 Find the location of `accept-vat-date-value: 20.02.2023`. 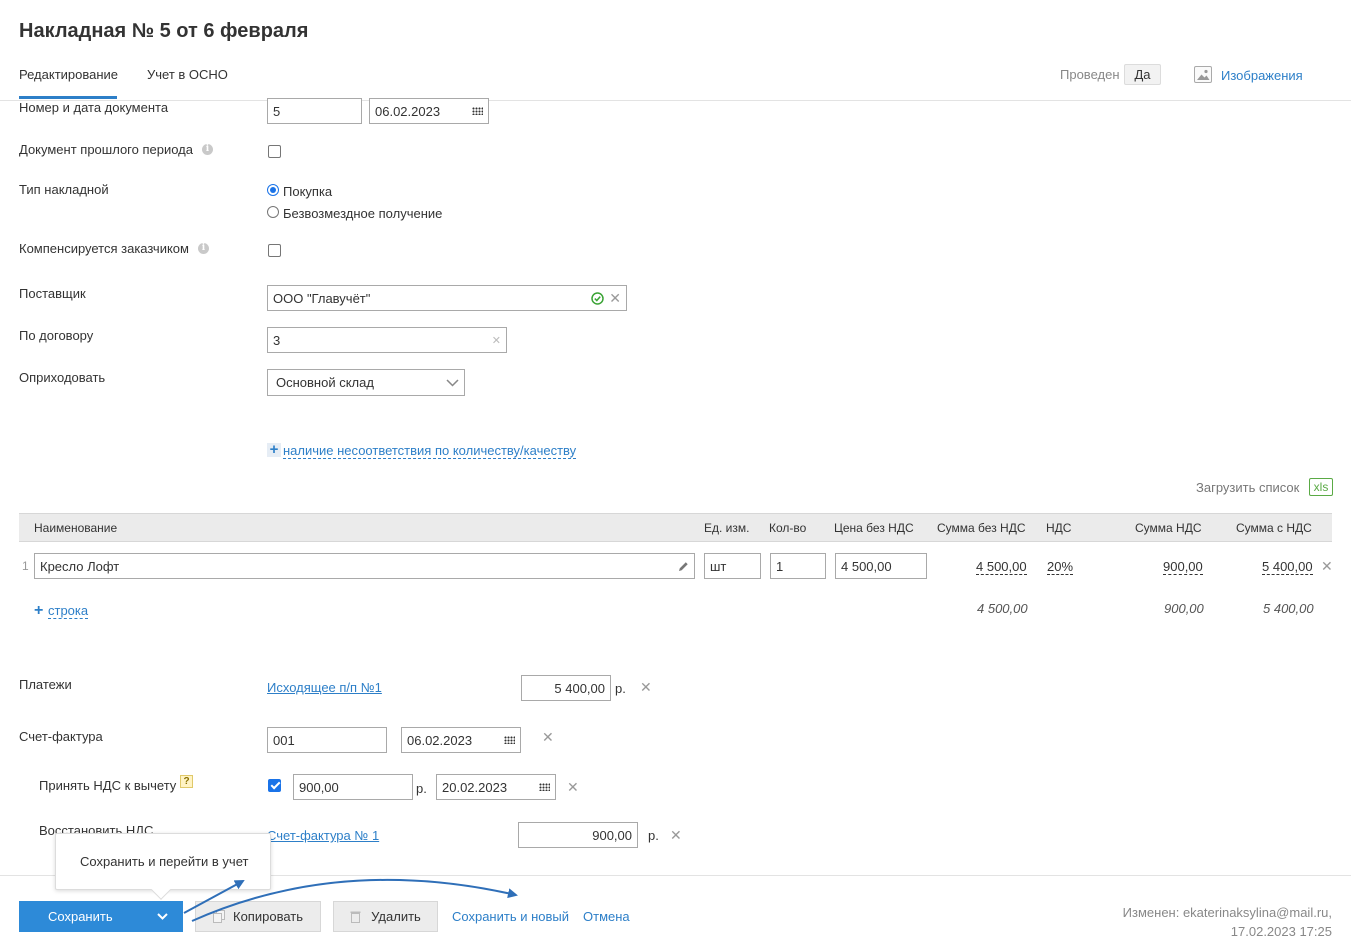

accept-vat-date-value: 20.02.2023 is located at coordinates (475, 787).